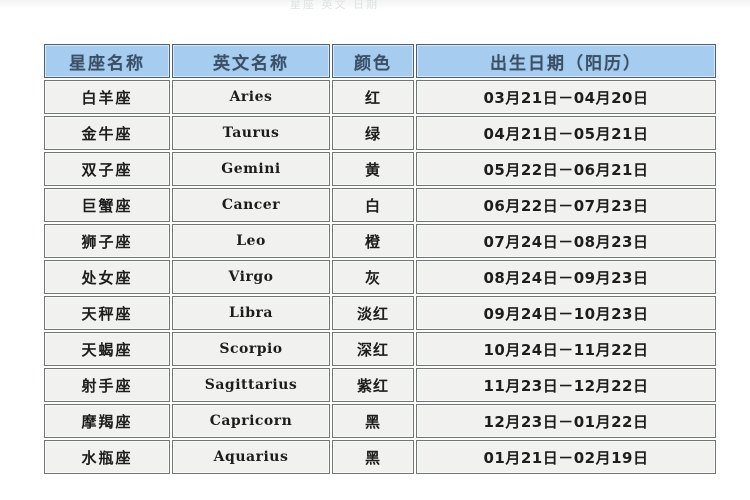 This screenshot has width=750, height=500. Describe the element at coordinates (251, 277) in the screenshot. I see `cell-english-name: Virgo` at that location.